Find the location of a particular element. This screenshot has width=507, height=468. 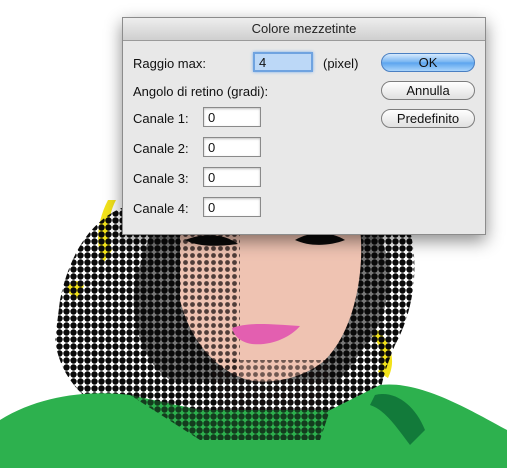

unit-label: (pixel) is located at coordinates (341, 63).